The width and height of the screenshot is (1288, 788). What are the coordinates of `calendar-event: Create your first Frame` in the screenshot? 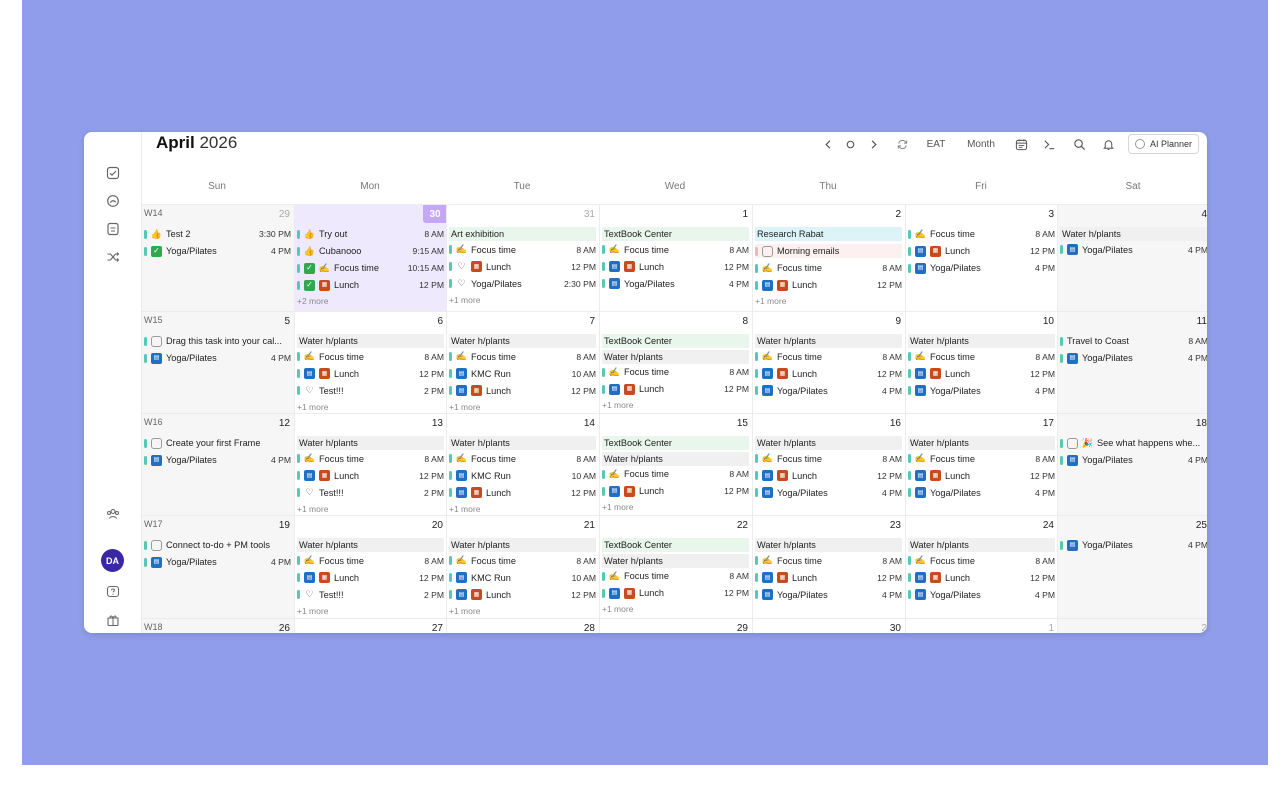 It's located at (217, 443).